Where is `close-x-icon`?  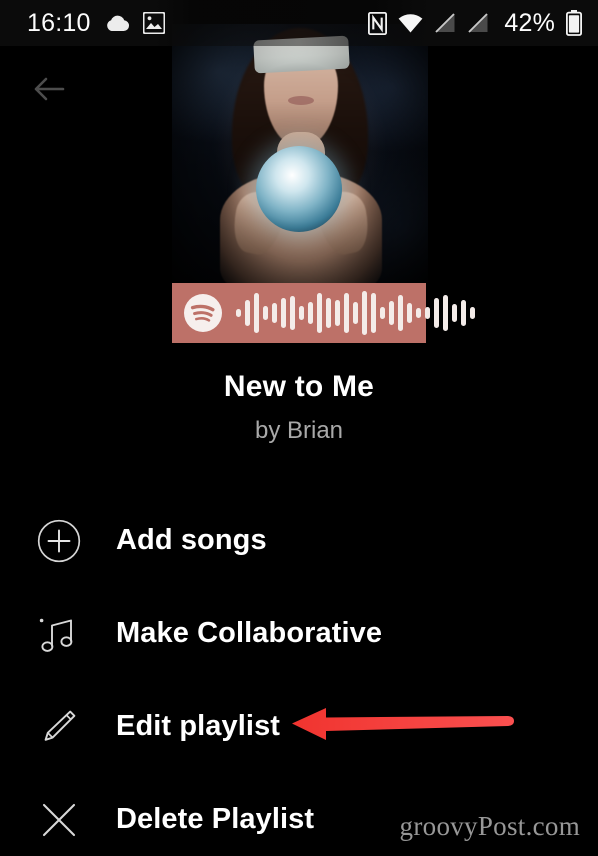 close-x-icon is located at coordinates (59, 820).